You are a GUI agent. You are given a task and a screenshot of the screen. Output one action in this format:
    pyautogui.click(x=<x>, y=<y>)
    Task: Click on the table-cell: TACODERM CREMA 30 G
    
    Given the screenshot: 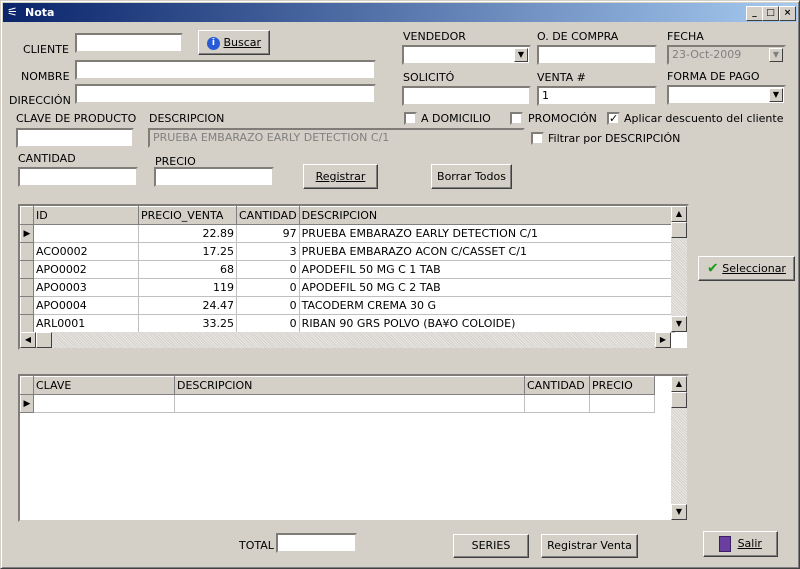 What is the action you would take?
    pyautogui.click(x=487, y=305)
    